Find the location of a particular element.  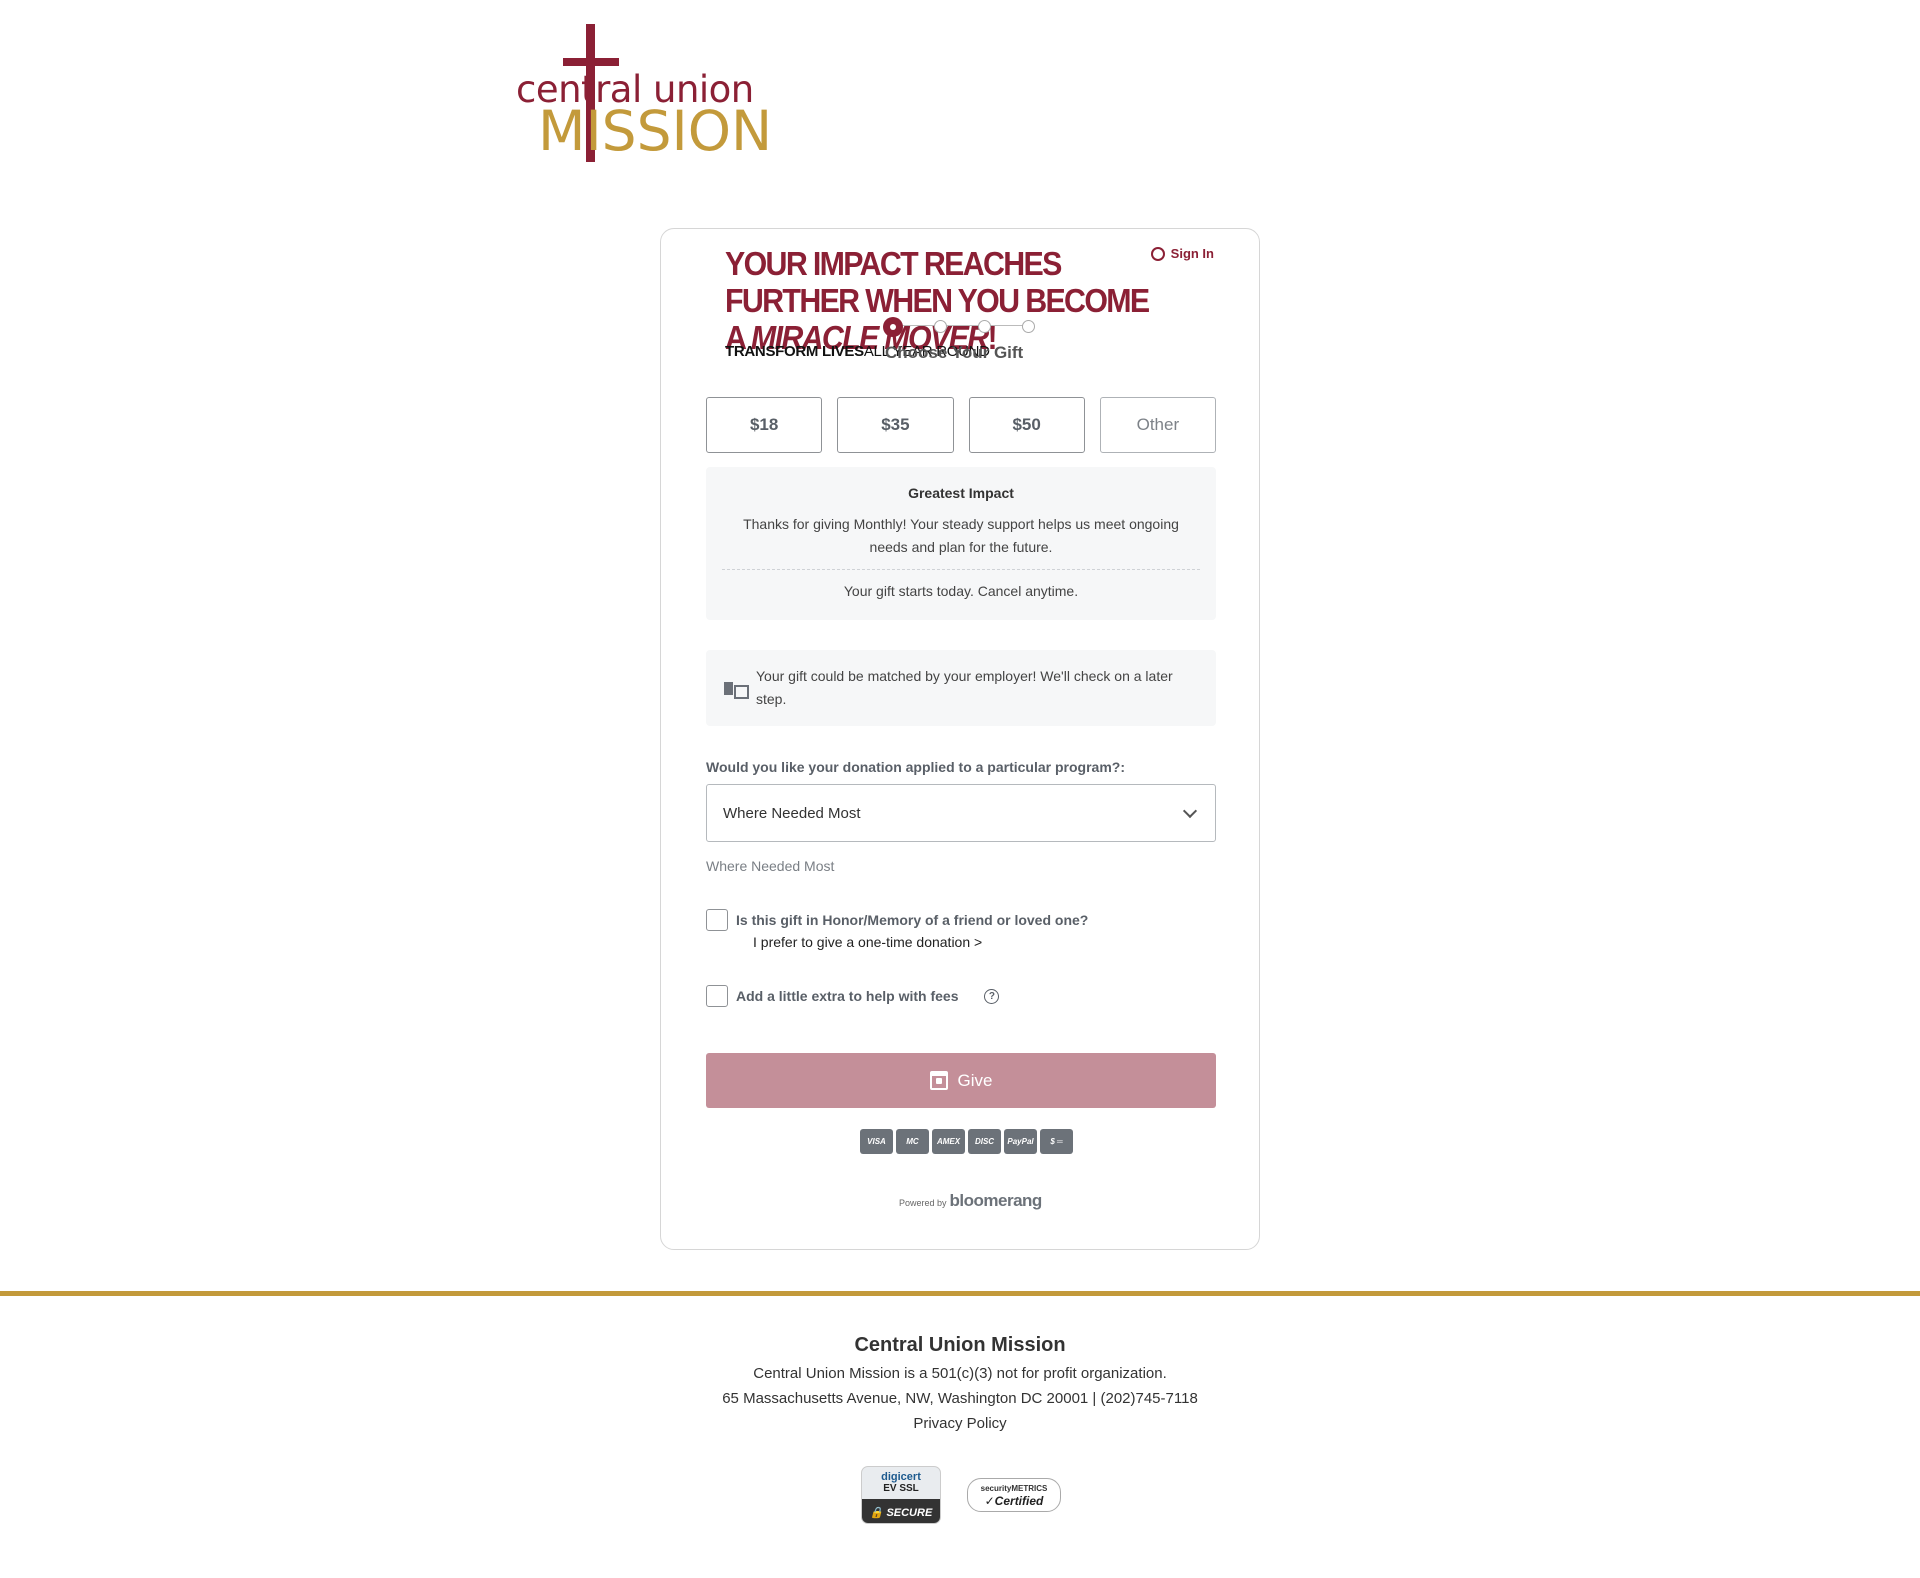

powered-by: Powered by bloomerang is located at coordinates (970, 1201).